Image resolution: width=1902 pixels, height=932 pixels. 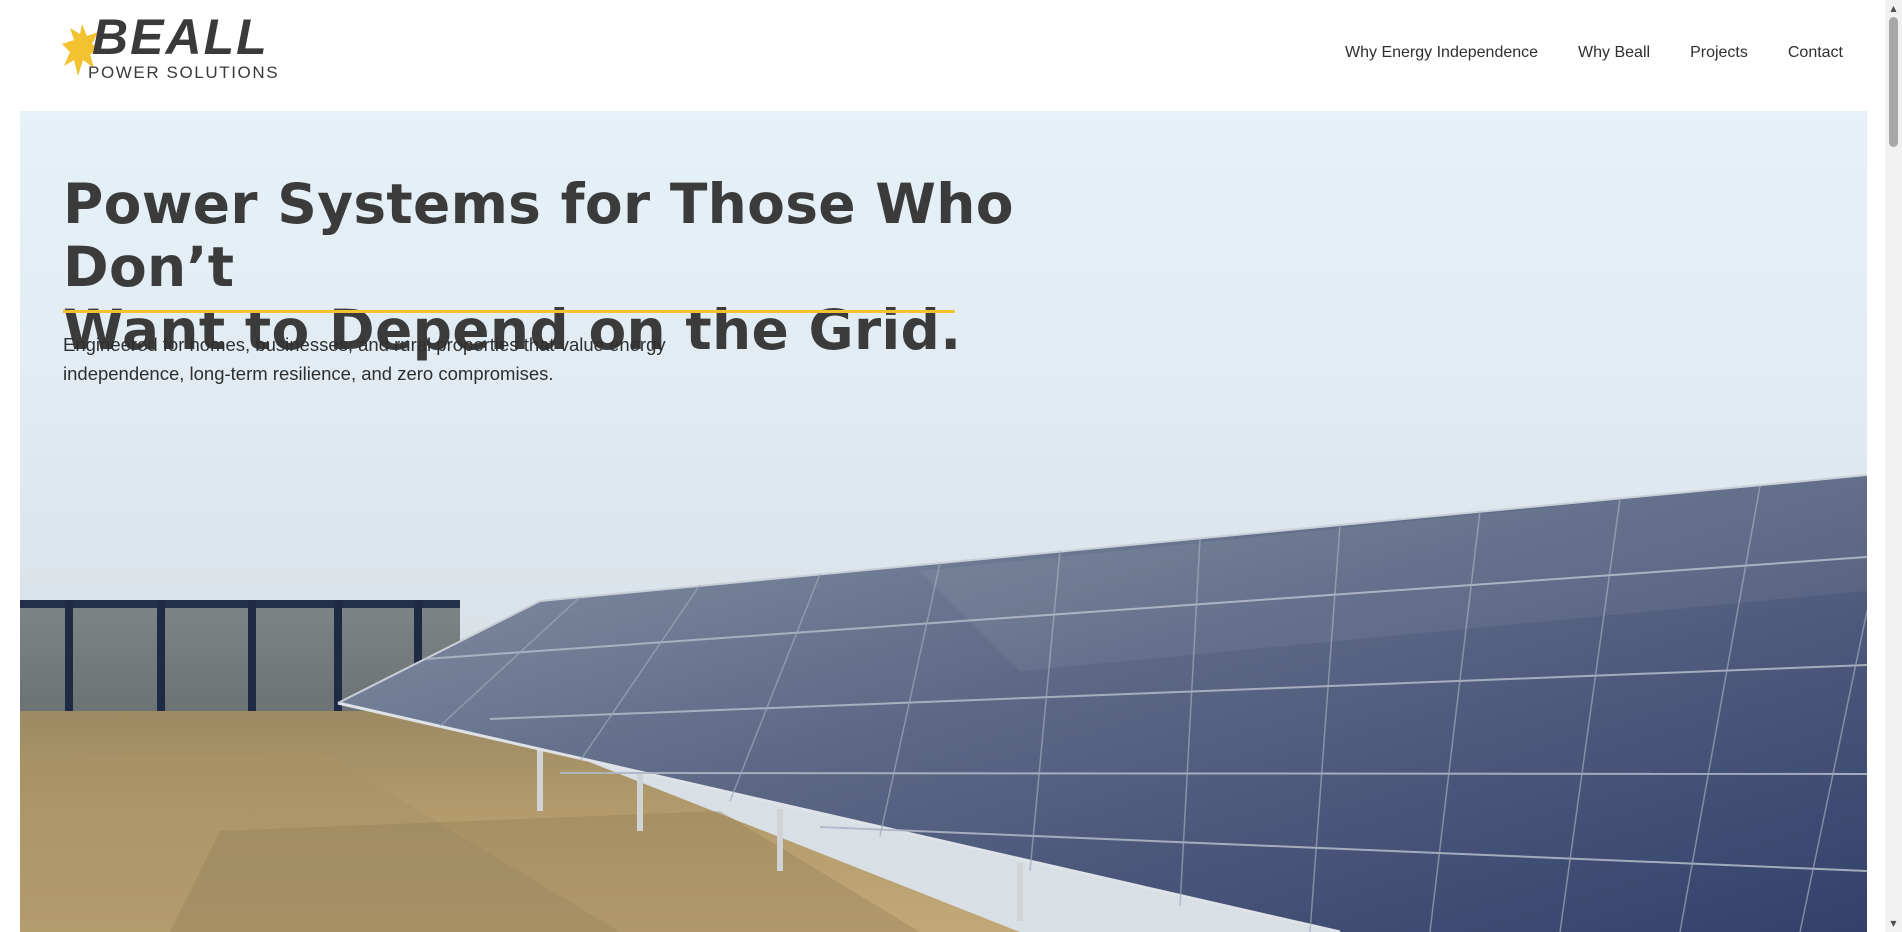 I want to click on triangle-down-icon: ▼, so click(x=1893, y=923).